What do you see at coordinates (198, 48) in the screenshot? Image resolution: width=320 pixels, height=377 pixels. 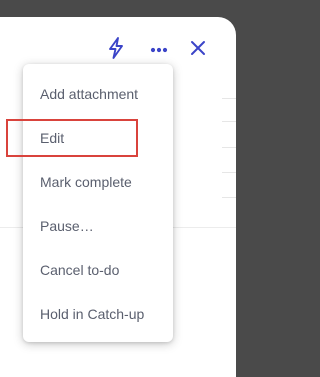 I see `close-icon` at bounding box center [198, 48].